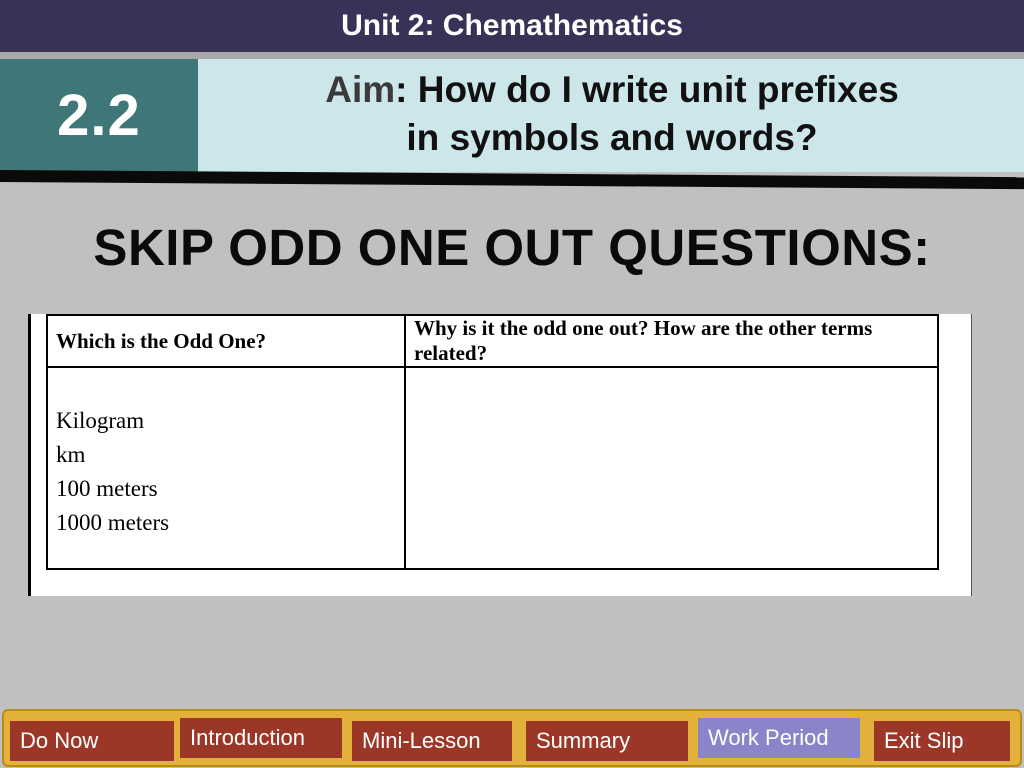 Image resolution: width=1024 pixels, height=768 pixels. What do you see at coordinates (100, 420) in the screenshot?
I see `list-item: Kilogram` at bounding box center [100, 420].